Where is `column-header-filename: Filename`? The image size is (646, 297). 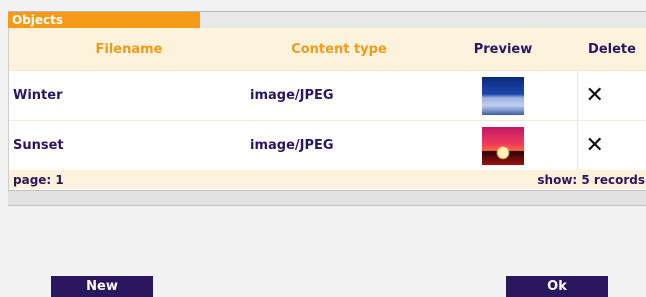
column-header-filename: Filename is located at coordinates (129, 49).